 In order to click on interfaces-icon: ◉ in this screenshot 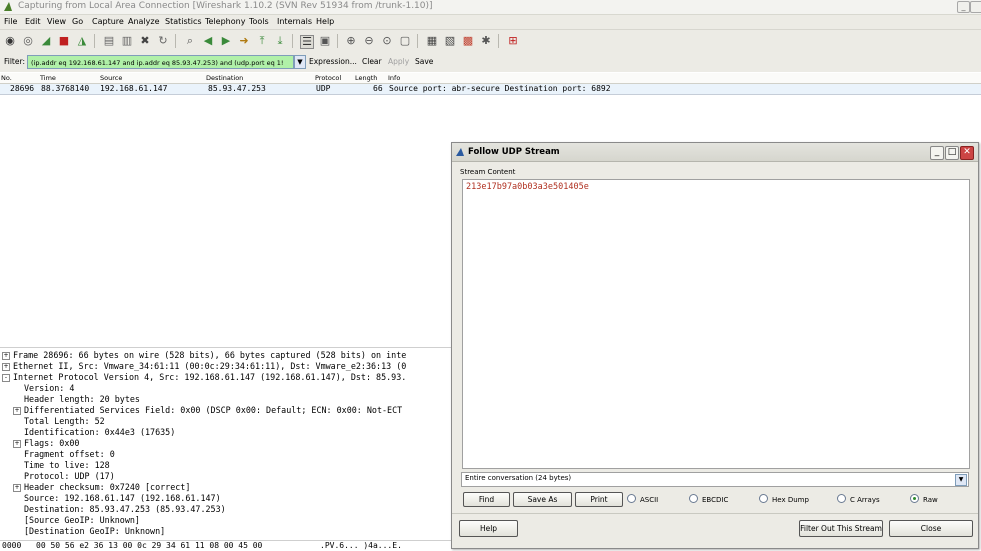, I will do `click(10, 41)`.